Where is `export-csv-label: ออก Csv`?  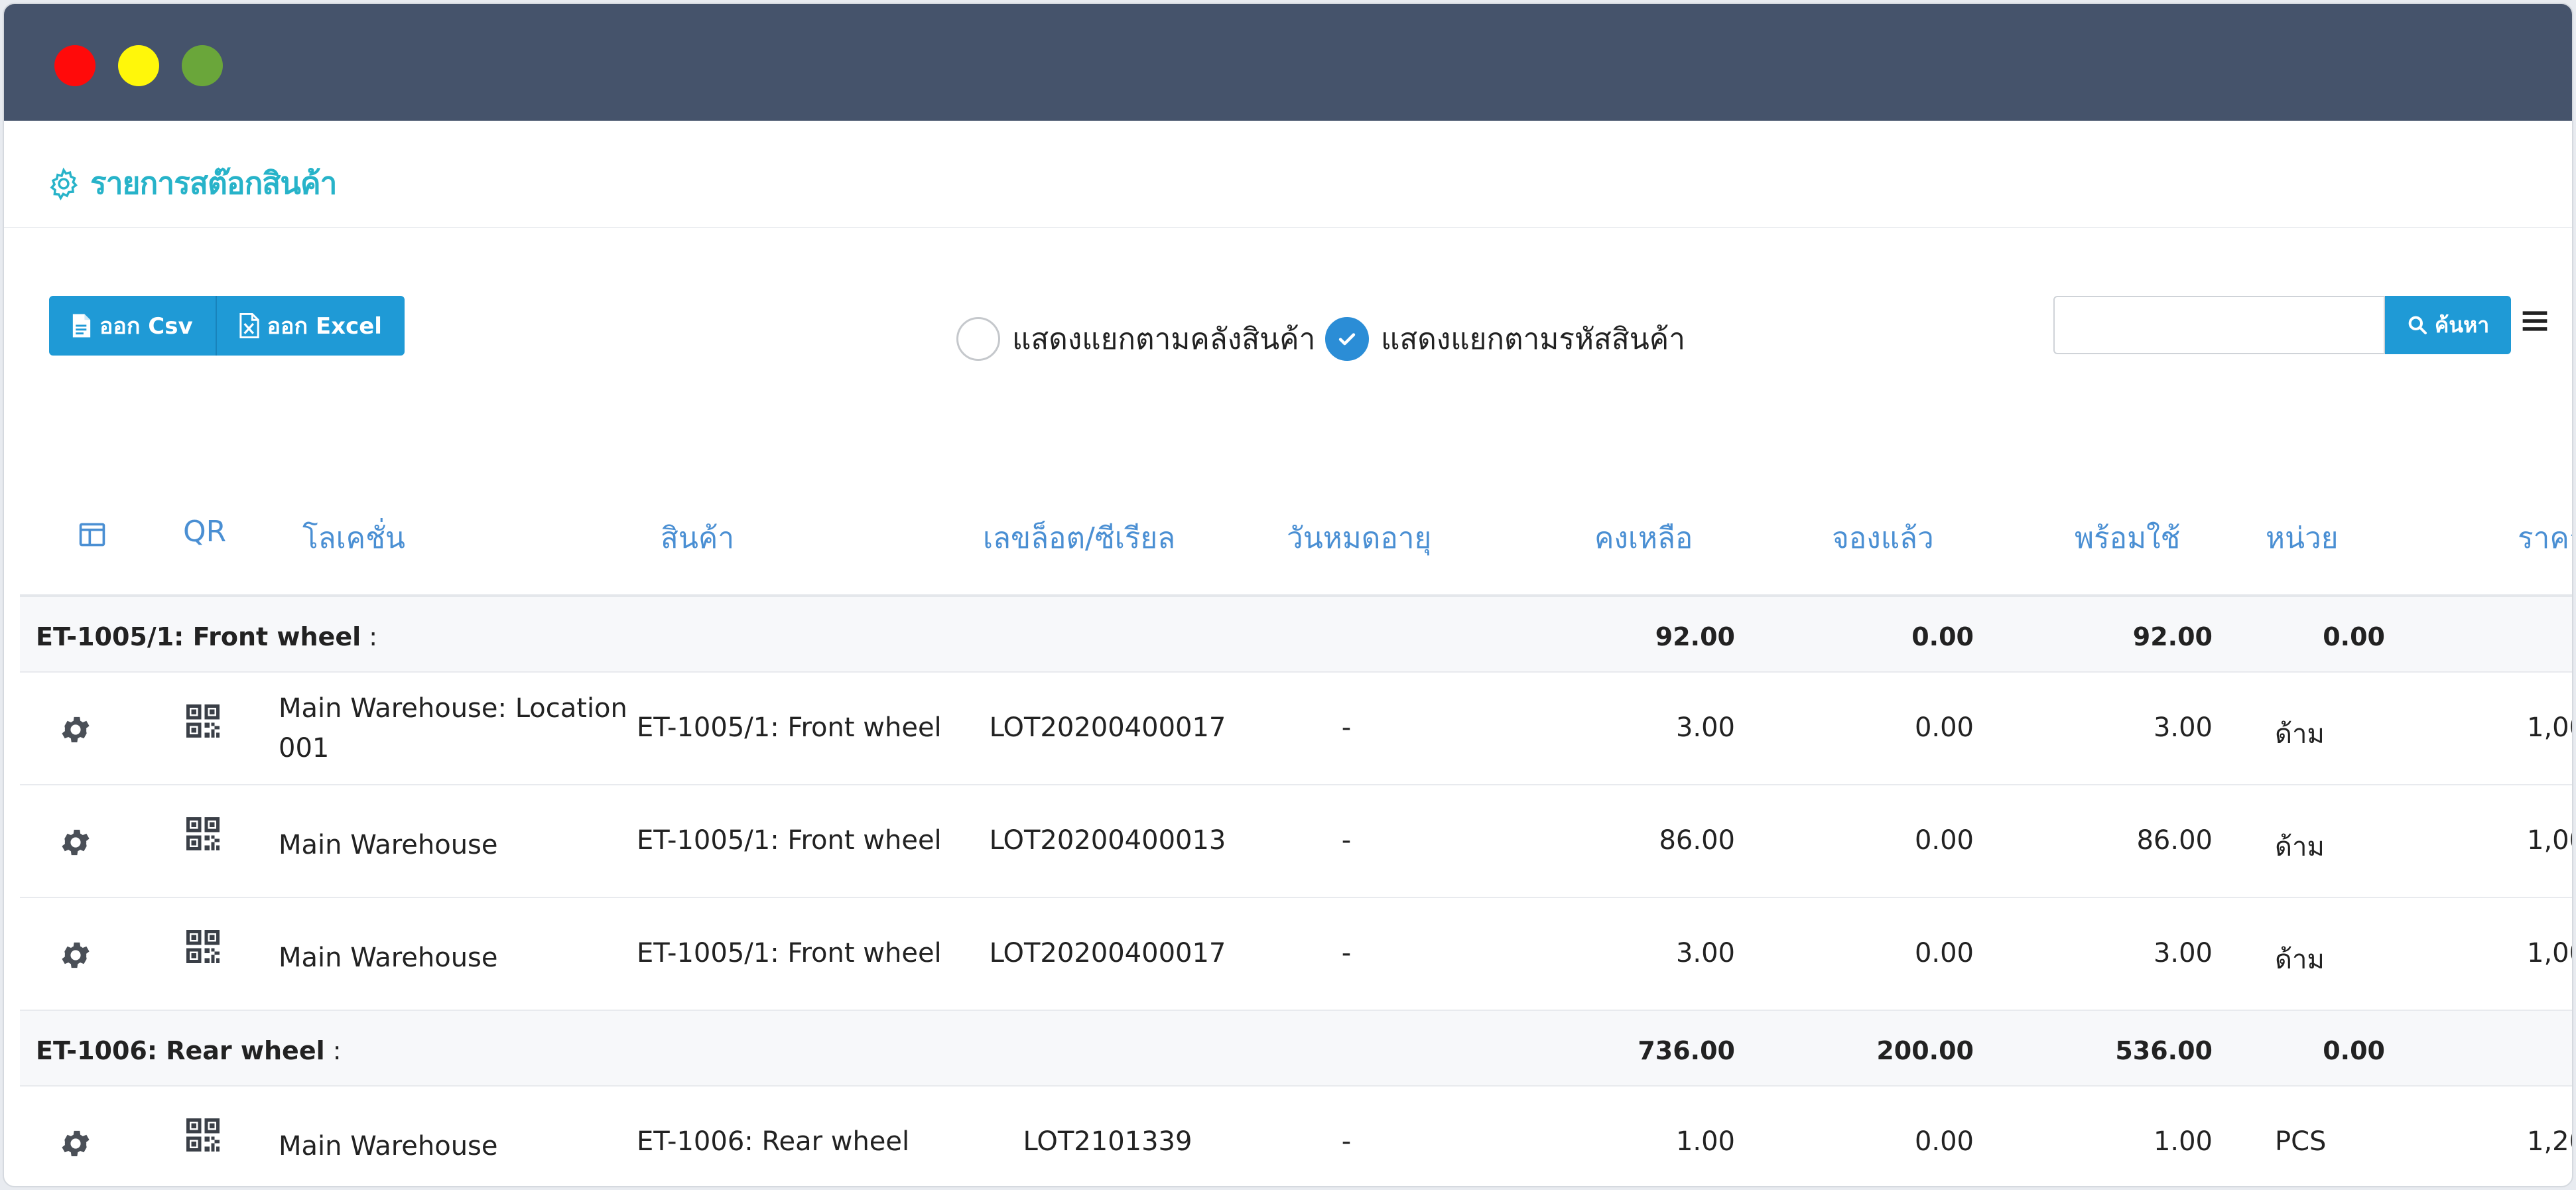 export-csv-label: ออก Csv is located at coordinates (146, 326).